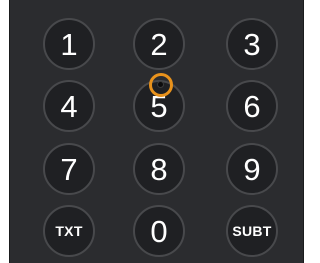  I want to click on key-9: 9, so click(252, 169).